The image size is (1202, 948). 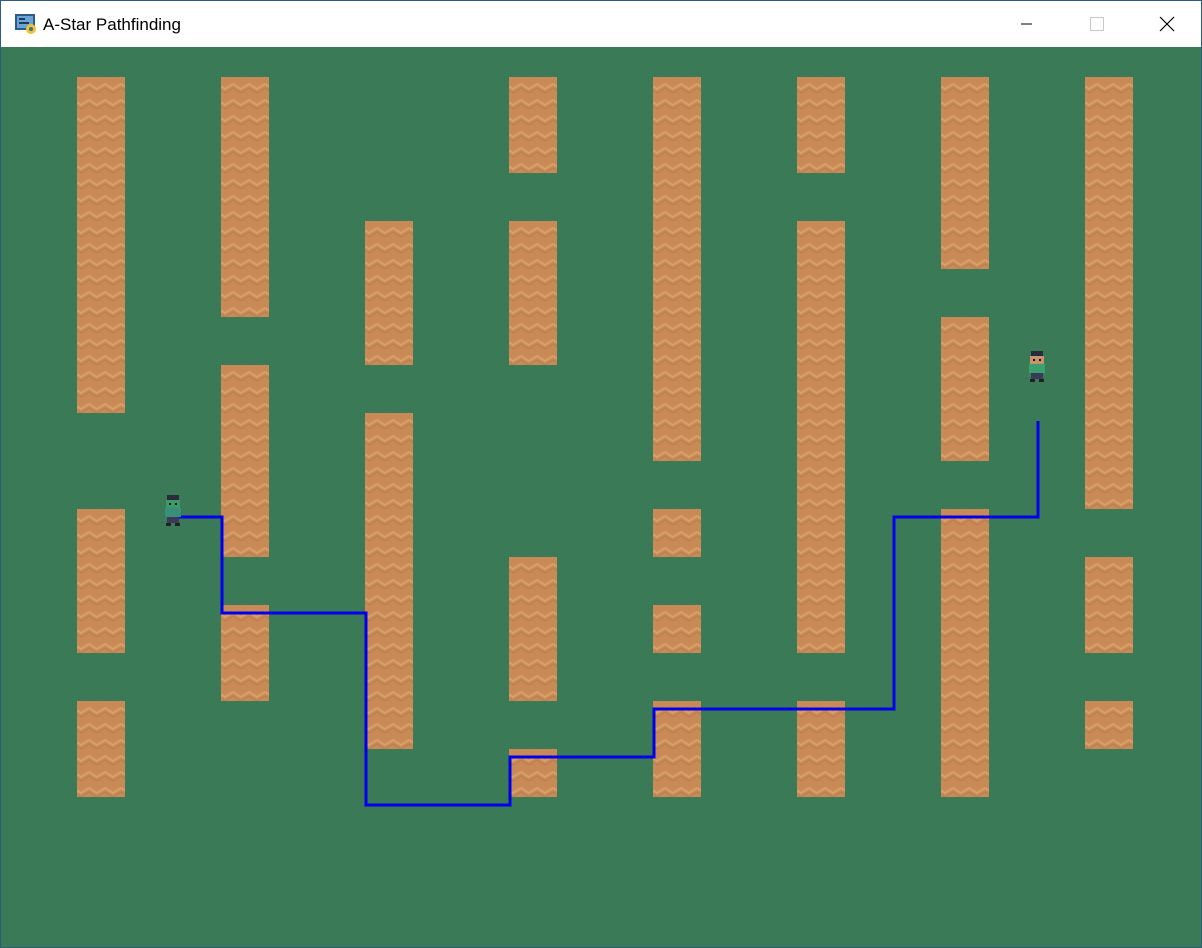 What do you see at coordinates (112, 24) in the screenshot?
I see `window-title: A-Star Pathfinding` at bounding box center [112, 24].